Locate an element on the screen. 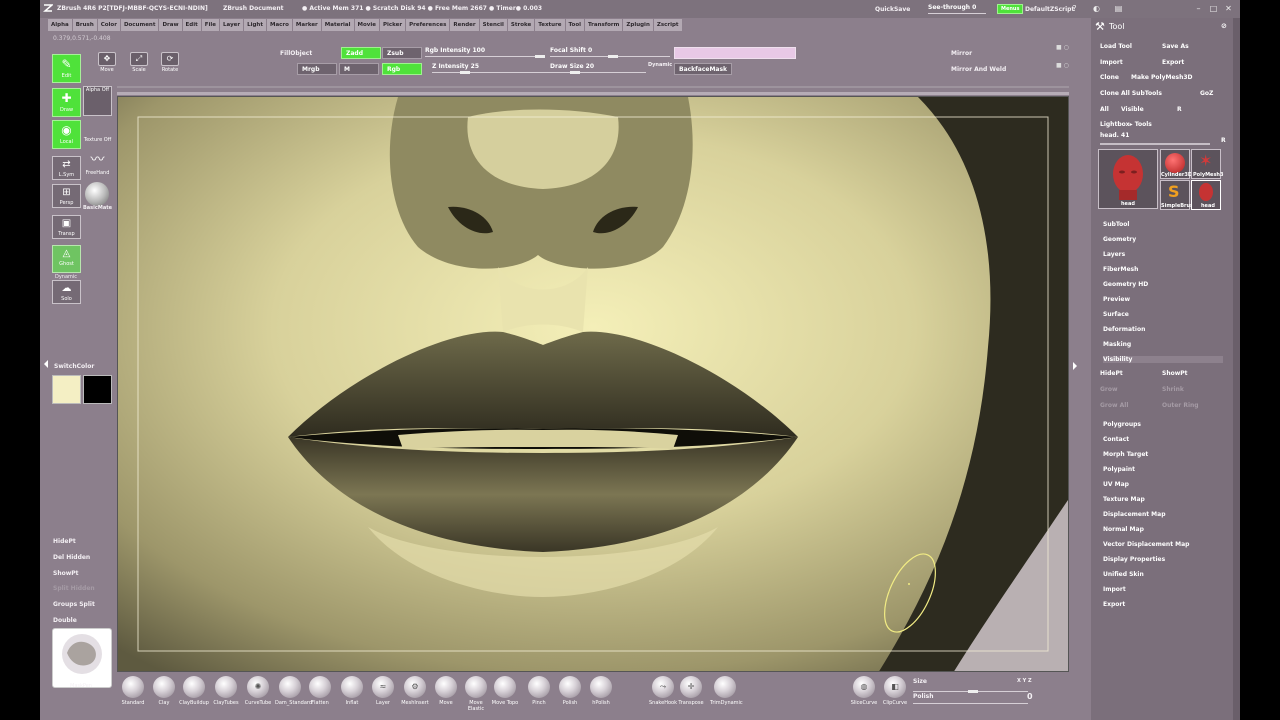  menu-document: Document is located at coordinates (139, 25).